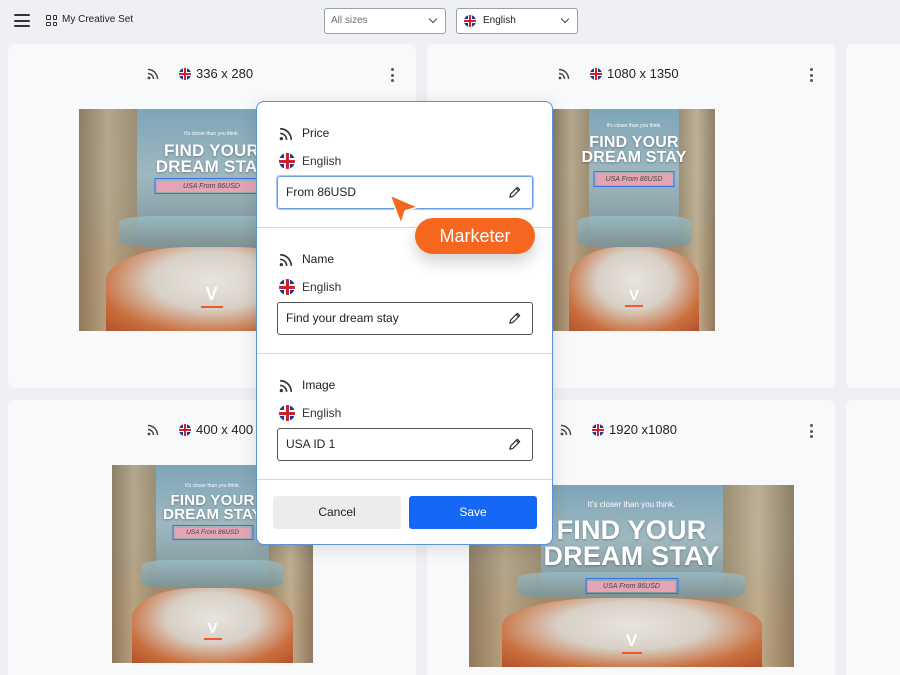  I want to click on price-field-value: From 86USD, so click(321, 192).